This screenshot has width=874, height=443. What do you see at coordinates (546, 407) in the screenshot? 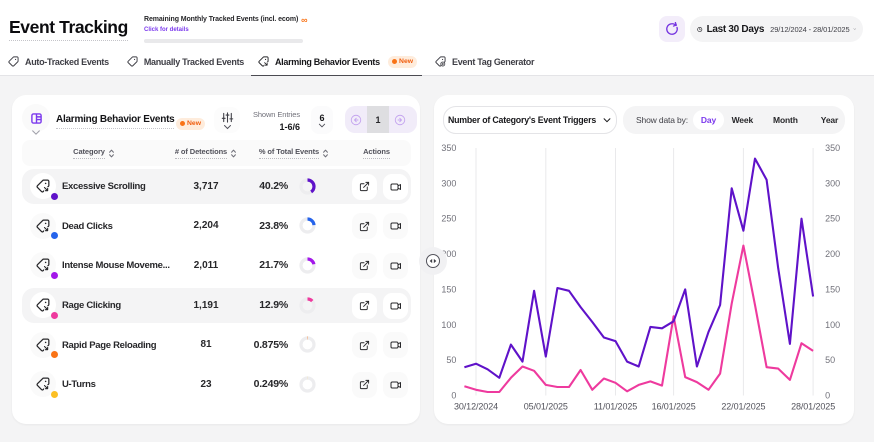
I see `svg-text: 05/01/2025` at bounding box center [546, 407].